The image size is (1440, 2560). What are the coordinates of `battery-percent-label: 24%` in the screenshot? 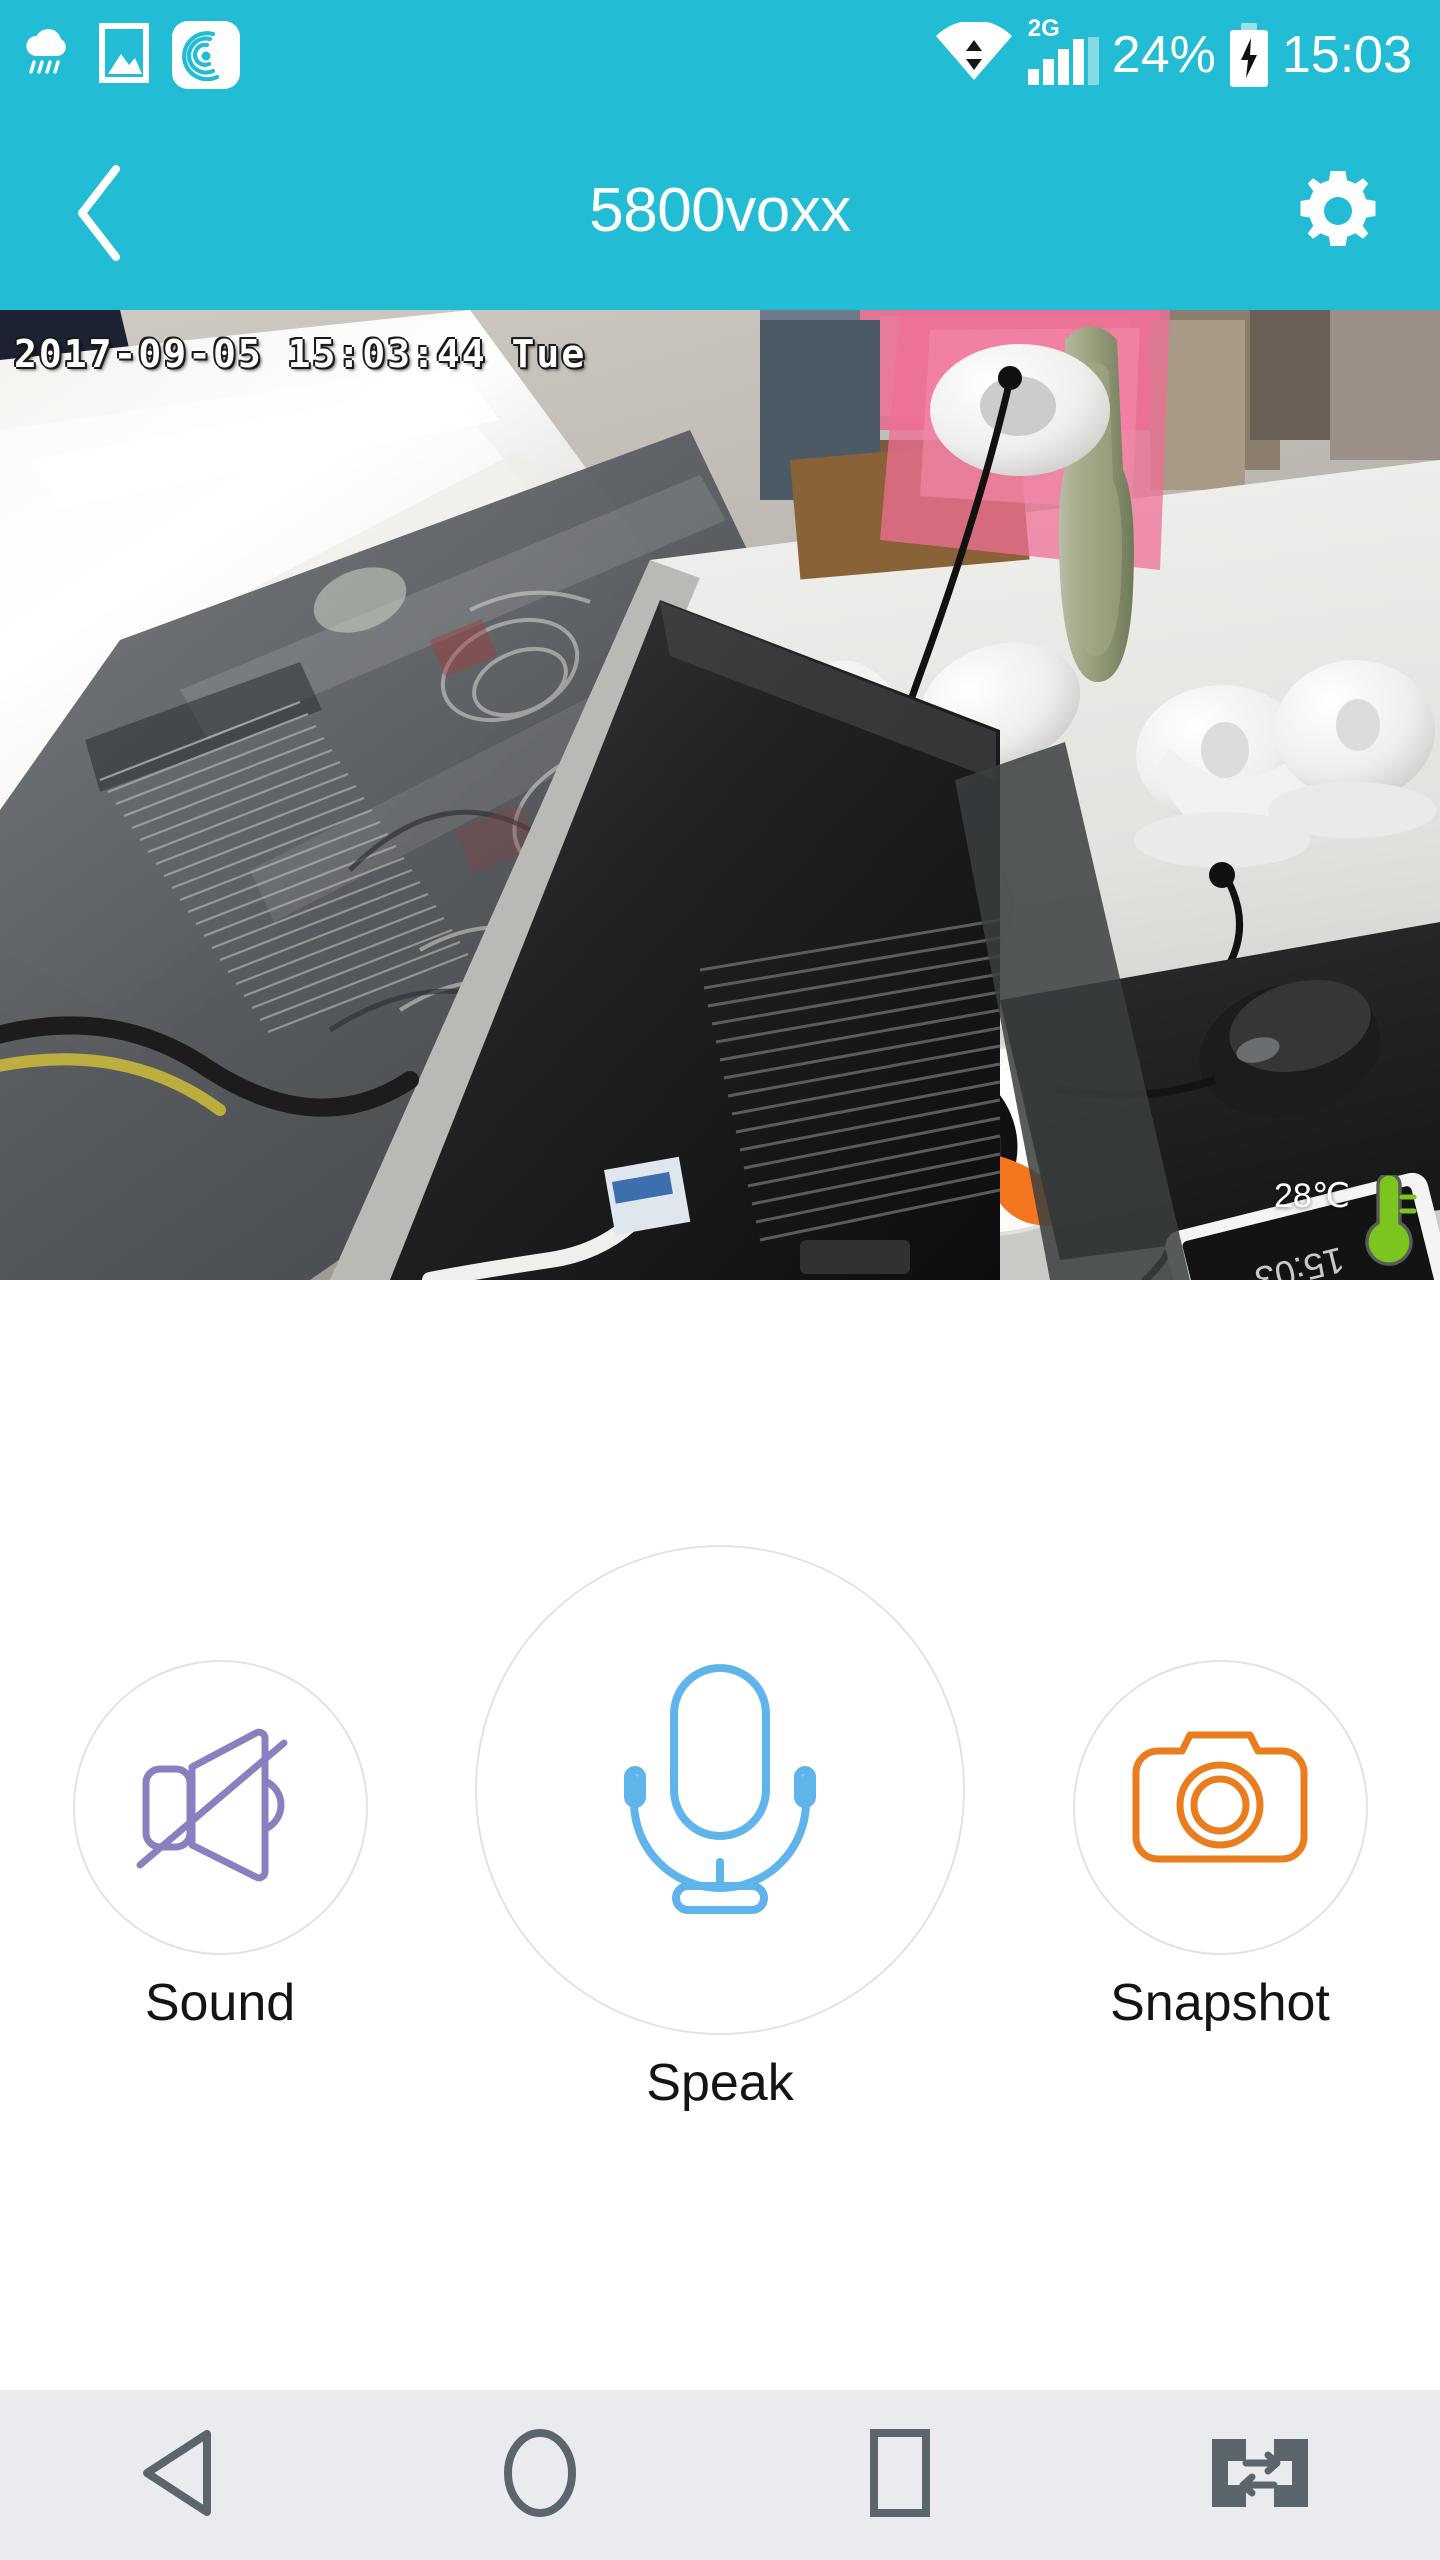 It's located at (1163, 55).